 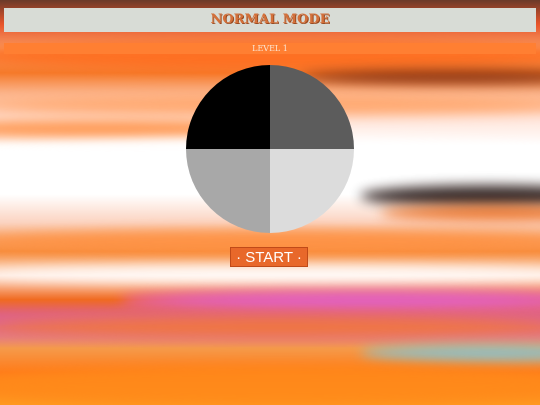 What do you see at coordinates (312, 191) in the screenshot?
I see `wheel-quadrant-bottom-right` at bounding box center [312, 191].